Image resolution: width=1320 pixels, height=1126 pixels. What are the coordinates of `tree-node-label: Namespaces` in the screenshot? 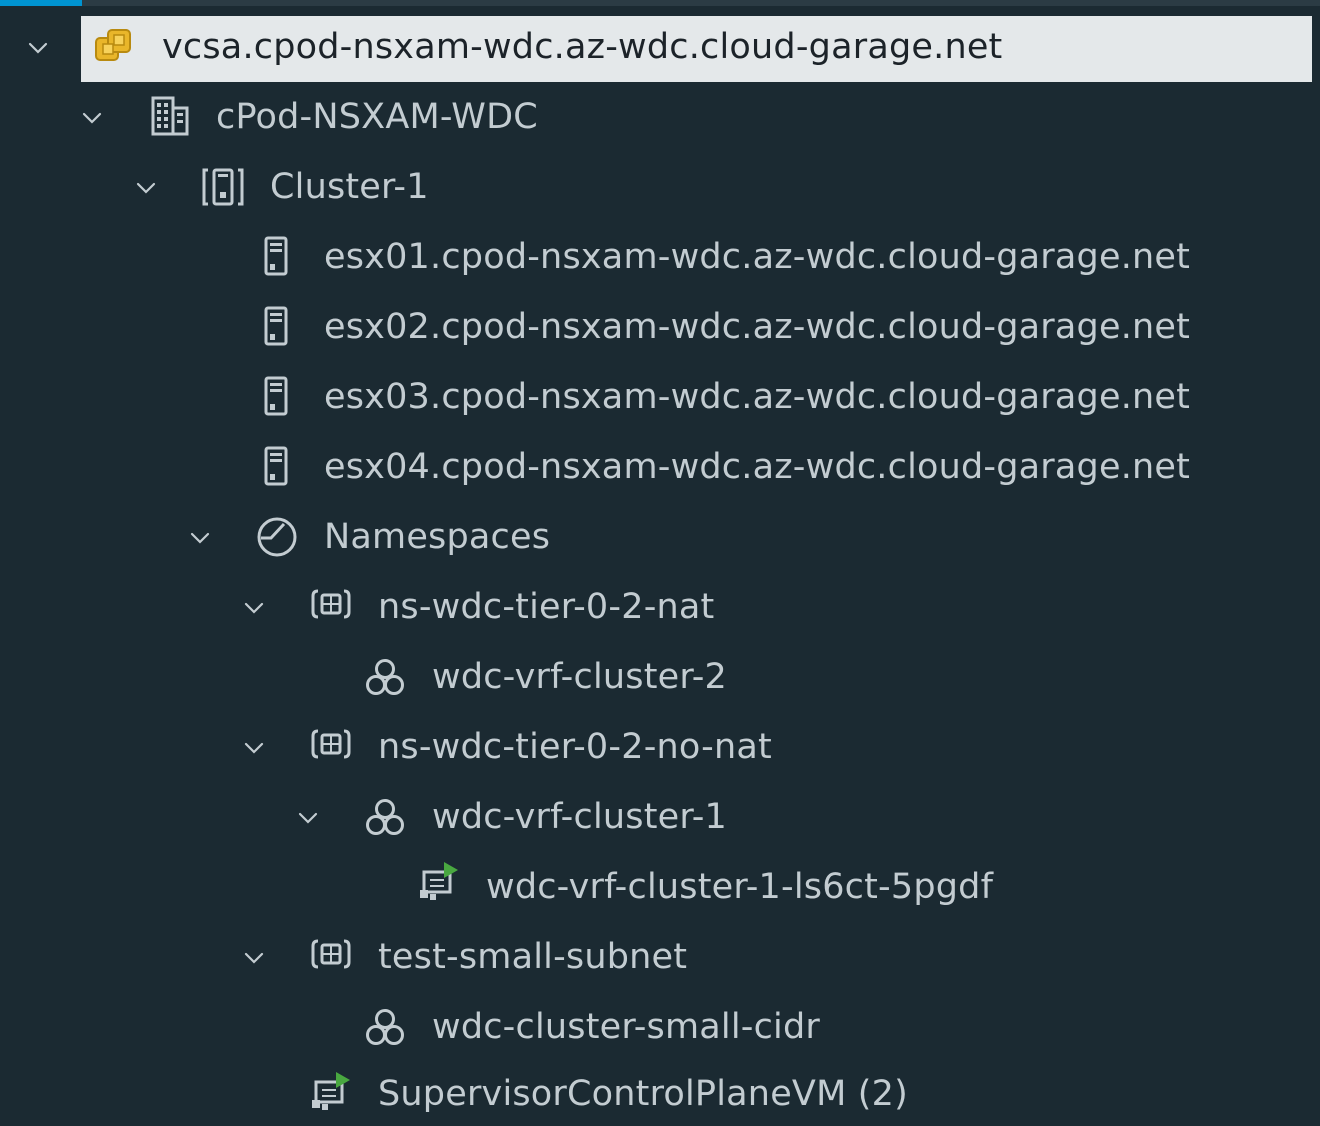 It's located at (437, 537).